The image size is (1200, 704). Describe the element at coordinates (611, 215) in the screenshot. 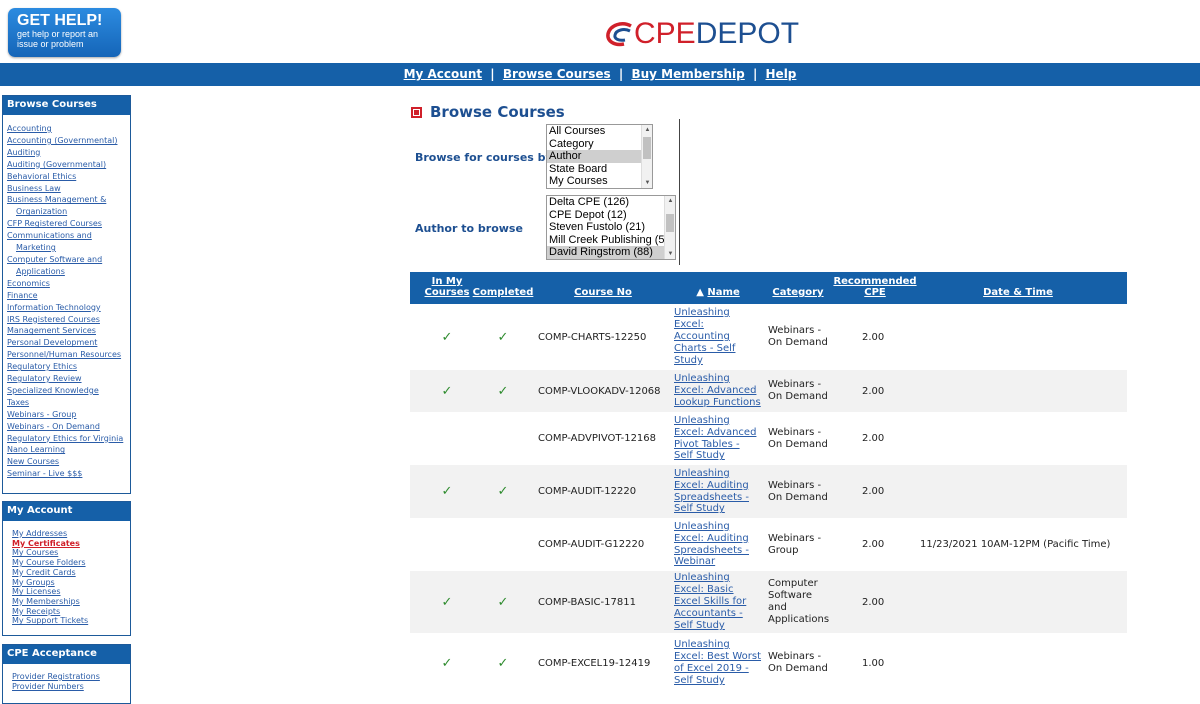

I see `select-option: CPE Depot (12)` at that location.